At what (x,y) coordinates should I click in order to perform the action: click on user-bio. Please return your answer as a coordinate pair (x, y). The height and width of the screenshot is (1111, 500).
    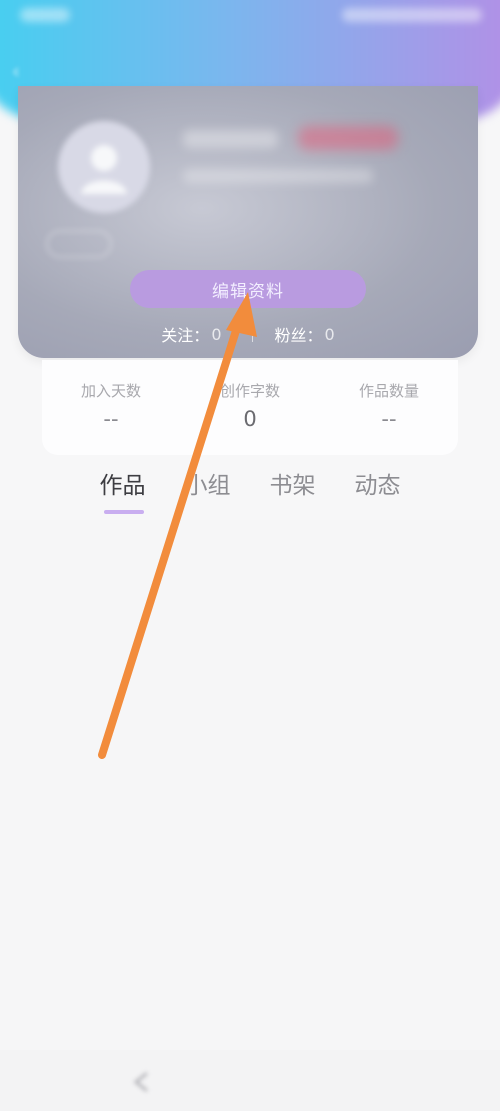
    Looking at the image, I should click on (278, 176).